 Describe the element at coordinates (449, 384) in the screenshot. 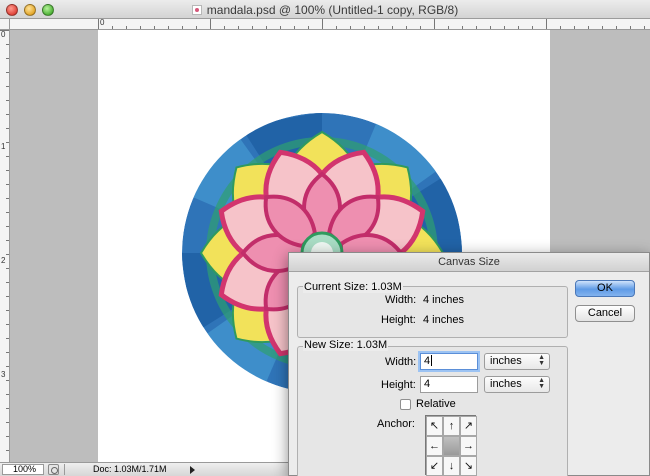

I see `new-height-input: 4` at that location.